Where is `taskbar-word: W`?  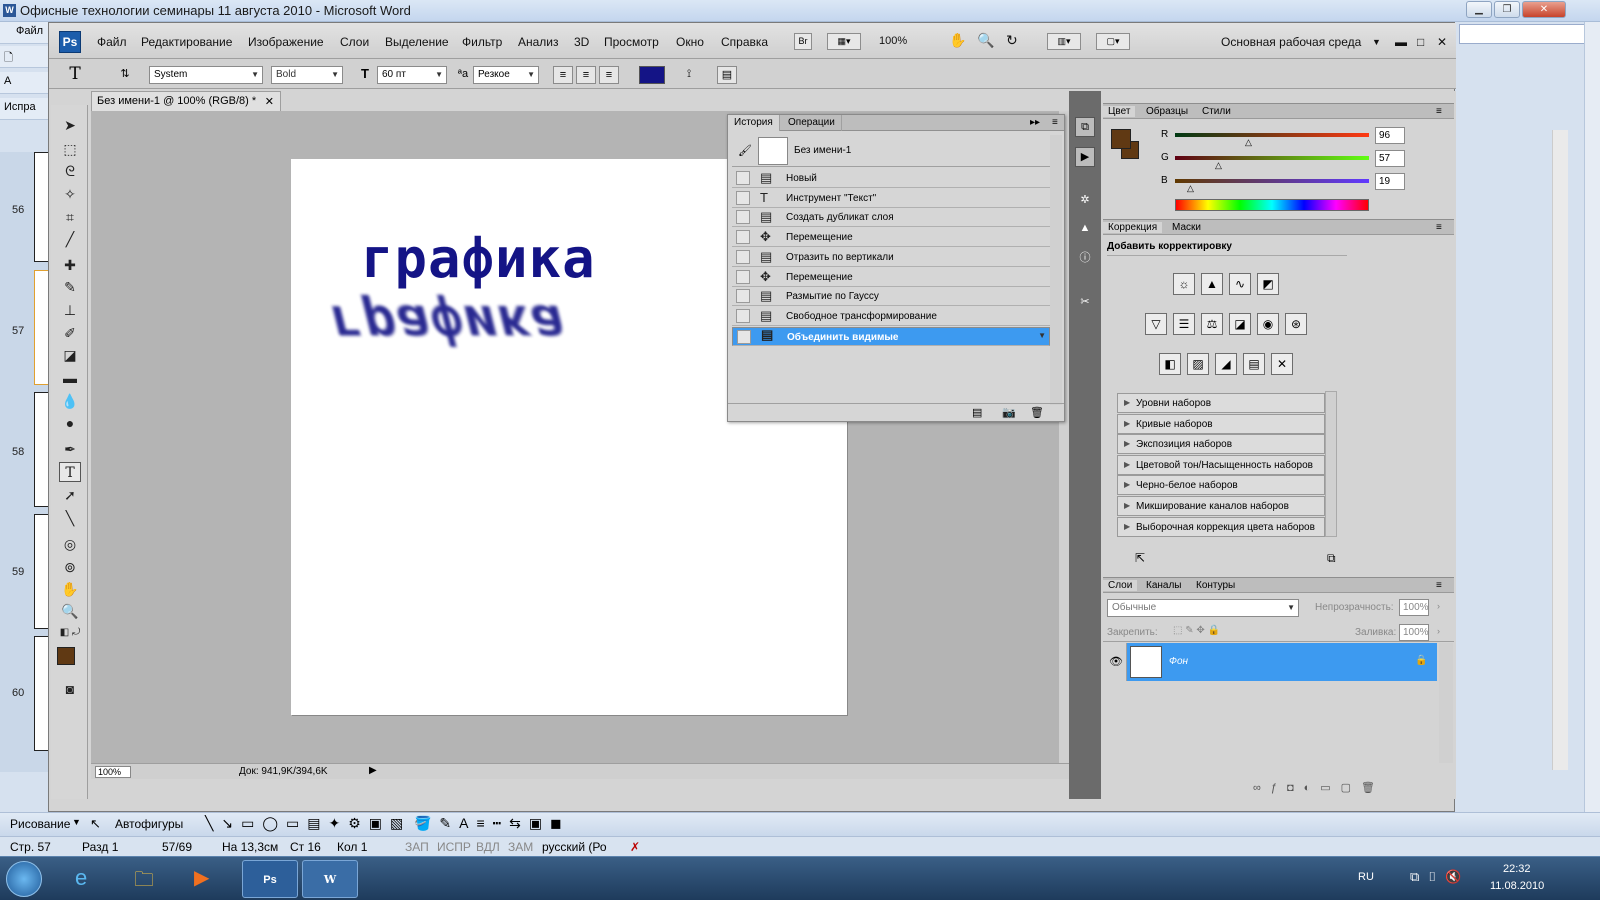 taskbar-word: W is located at coordinates (330, 879).